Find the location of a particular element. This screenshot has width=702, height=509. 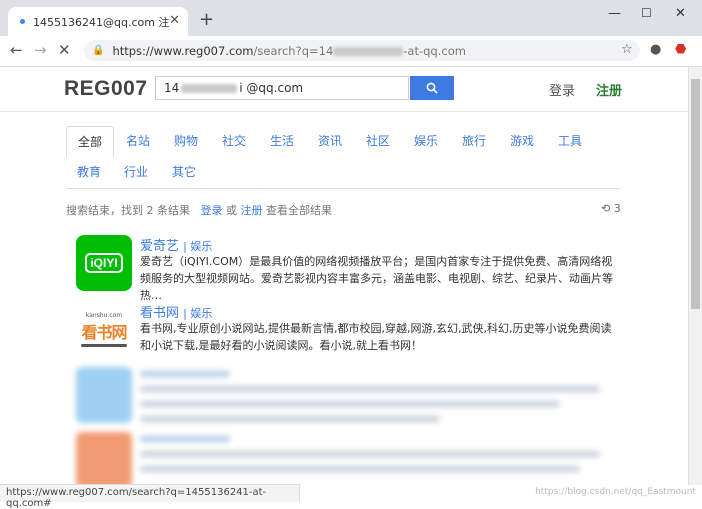

lock-icon: 🔒 is located at coordinates (98, 50).